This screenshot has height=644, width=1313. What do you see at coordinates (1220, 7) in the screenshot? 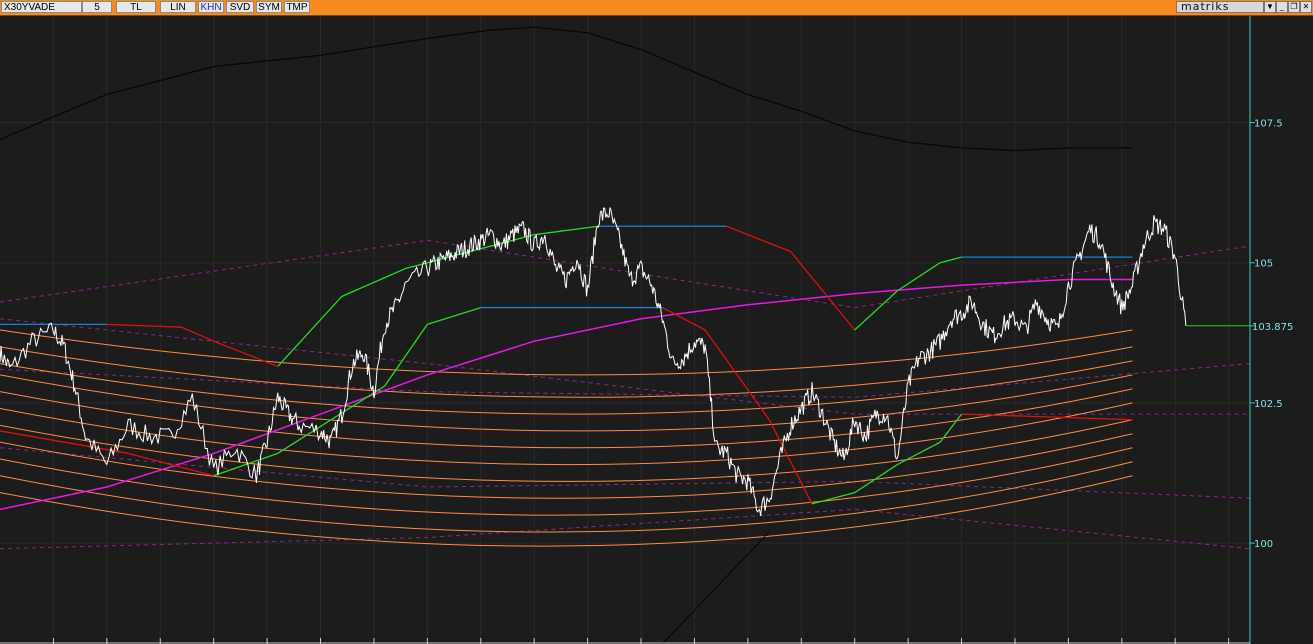
I see `brand-logo: matriks` at bounding box center [1220, 7].